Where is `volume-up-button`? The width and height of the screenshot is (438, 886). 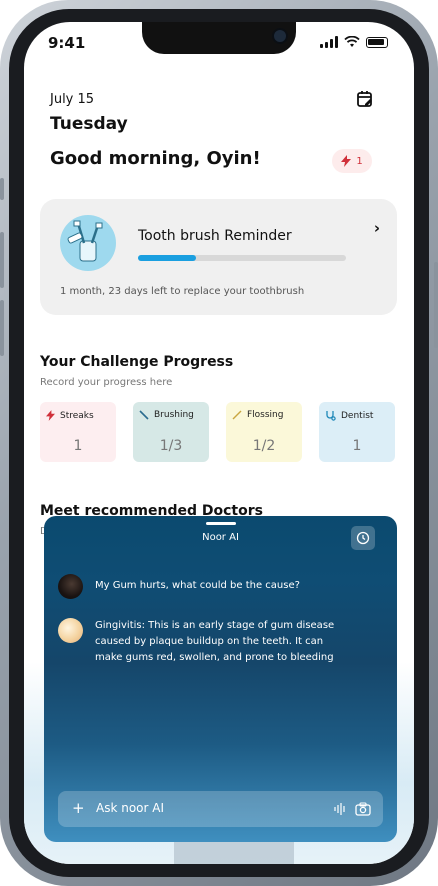
volume-up-button is located at coordinates (2, 260).